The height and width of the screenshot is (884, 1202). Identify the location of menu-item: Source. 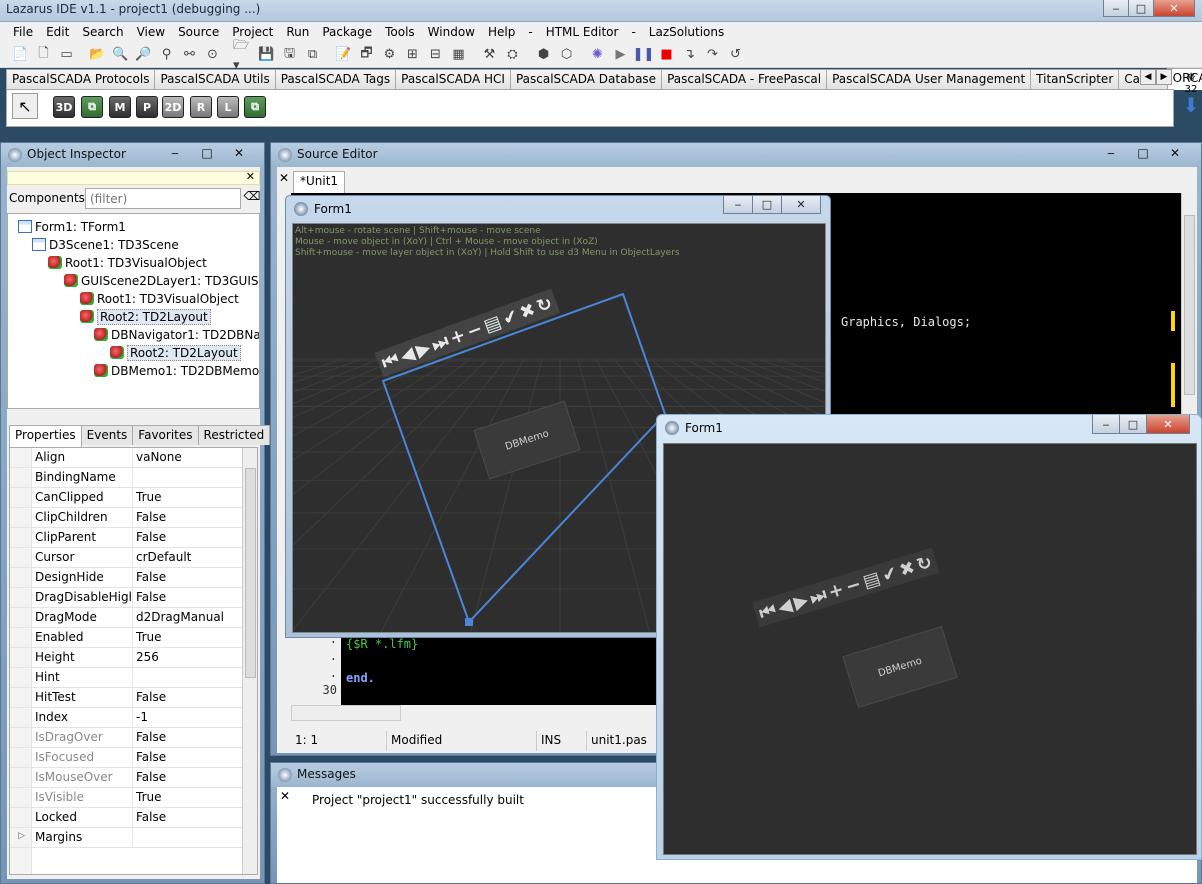
(200, 32).